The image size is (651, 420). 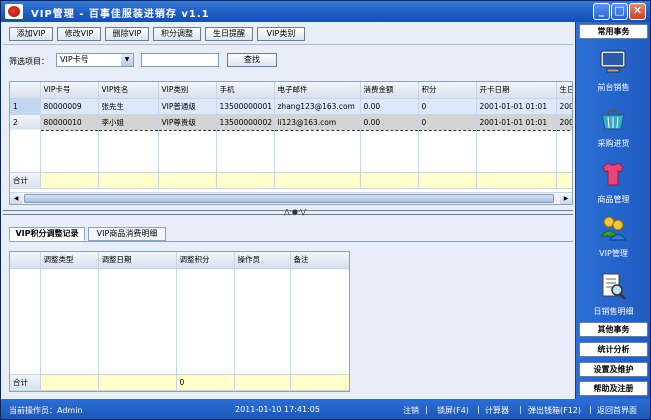 What do you see at coordinates (137, 260) in the screenshot?
I see `column-header: 调整日期` at bounding box center [137, 260].